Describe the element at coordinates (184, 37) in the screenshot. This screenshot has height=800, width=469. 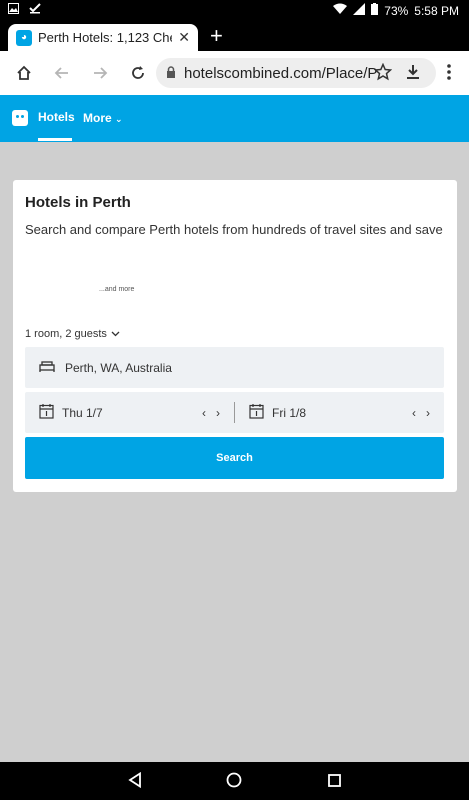
I see `close-tab-icon: ✕` at that location.